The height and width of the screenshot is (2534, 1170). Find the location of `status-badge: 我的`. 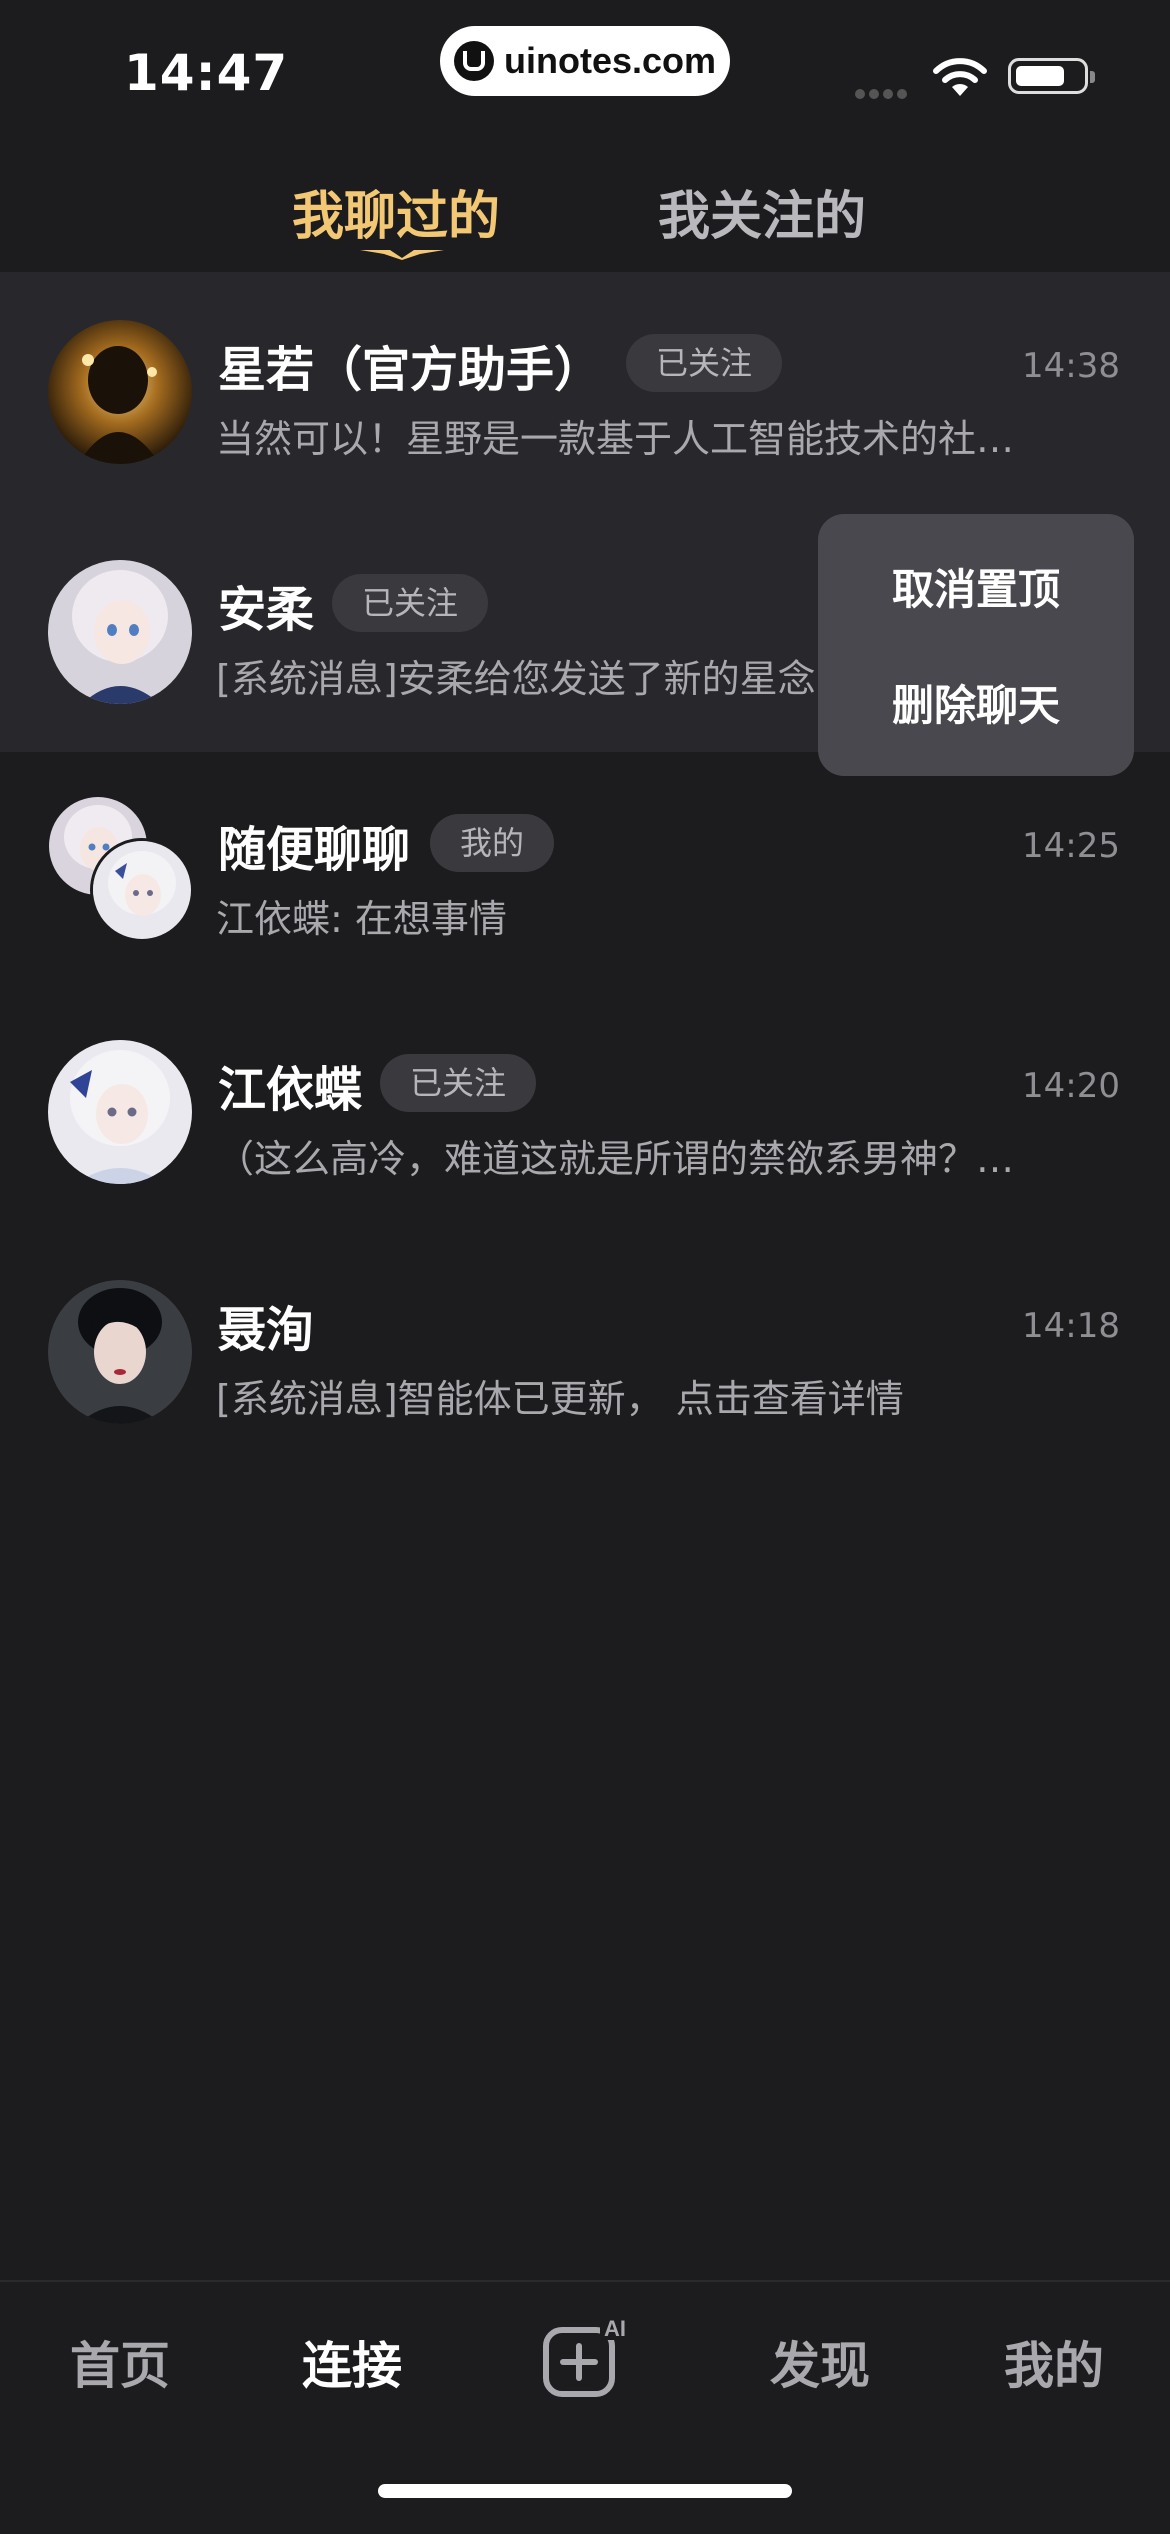

status-badge: 我的 is located at coordinates (492, 843).